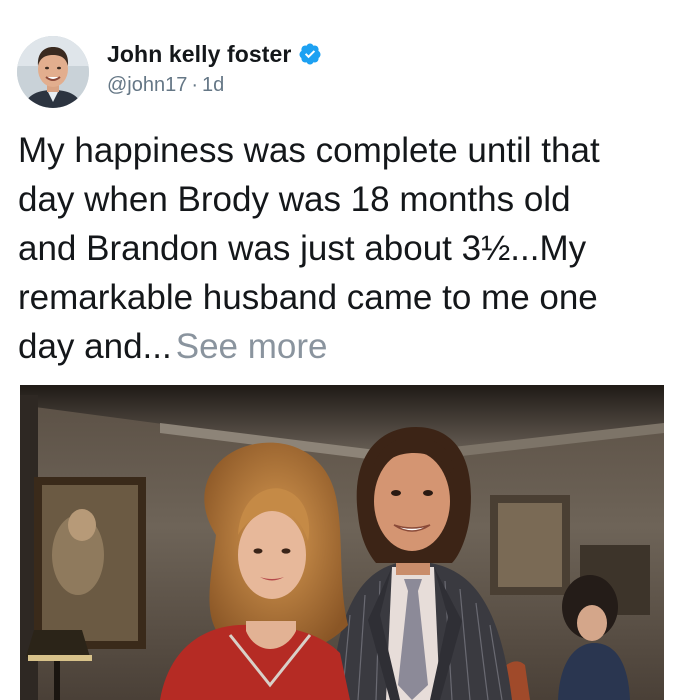  I want to click on author-name-row: John kelly foster, so click(214, 54).